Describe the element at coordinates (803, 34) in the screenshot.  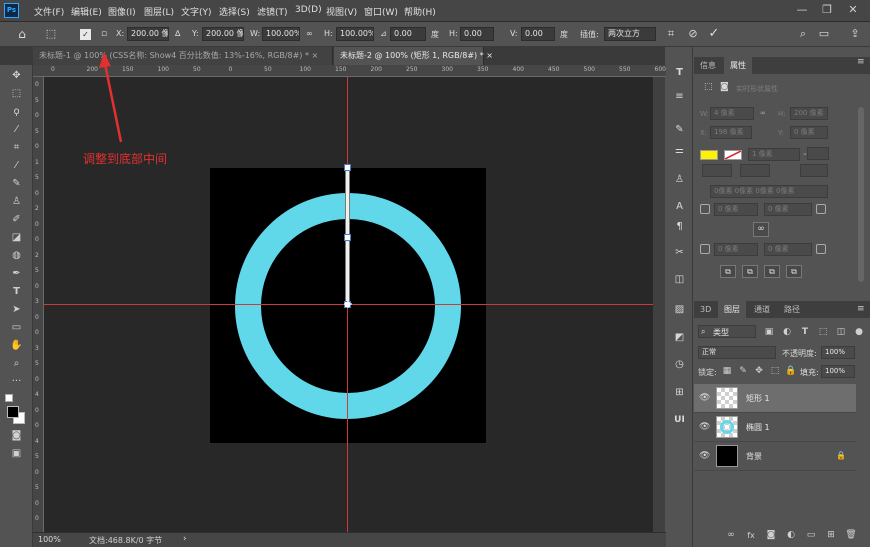
I see `search-icon: ⌕` at that location.